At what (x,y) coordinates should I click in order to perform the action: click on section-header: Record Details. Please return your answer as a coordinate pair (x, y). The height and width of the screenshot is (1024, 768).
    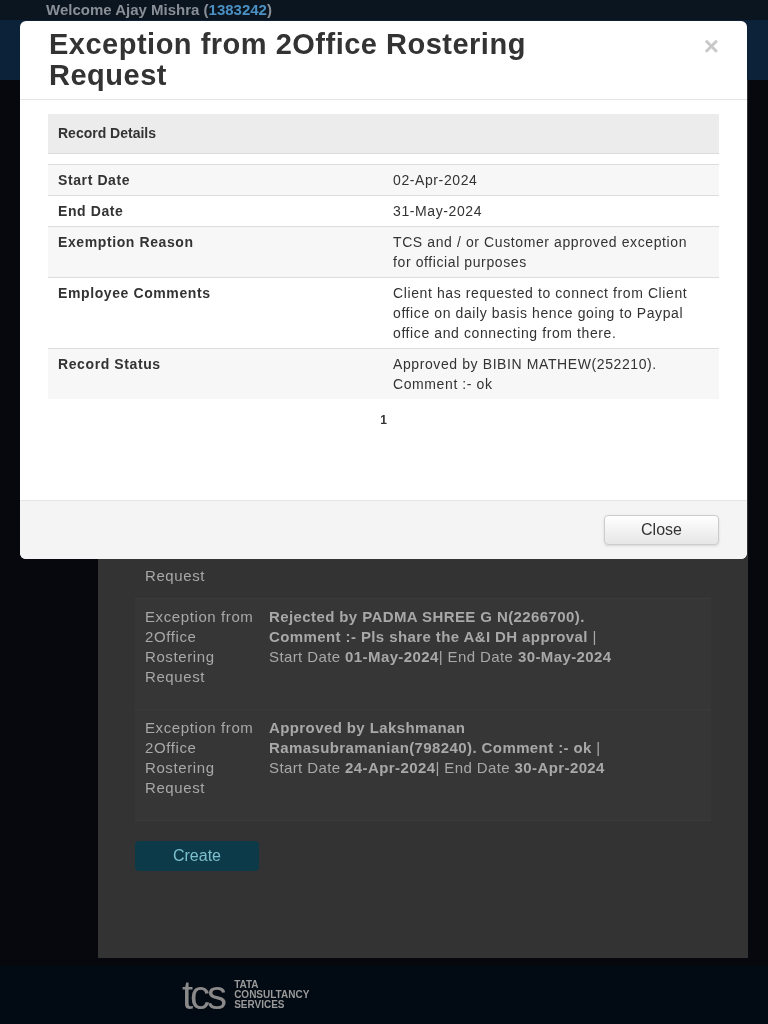
    Looking at the image, I should click on (383, 134).